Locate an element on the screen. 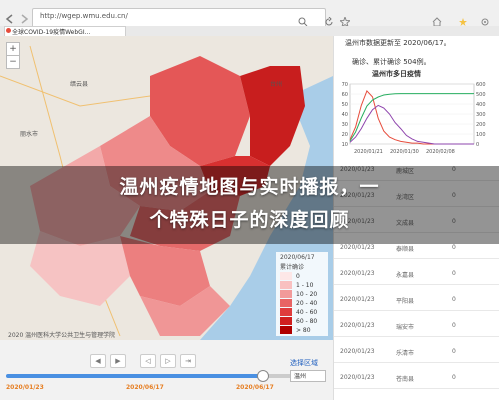 This screenshot has height=400, width=499. svg-text: 台州 is located at coordinates (276, 84).